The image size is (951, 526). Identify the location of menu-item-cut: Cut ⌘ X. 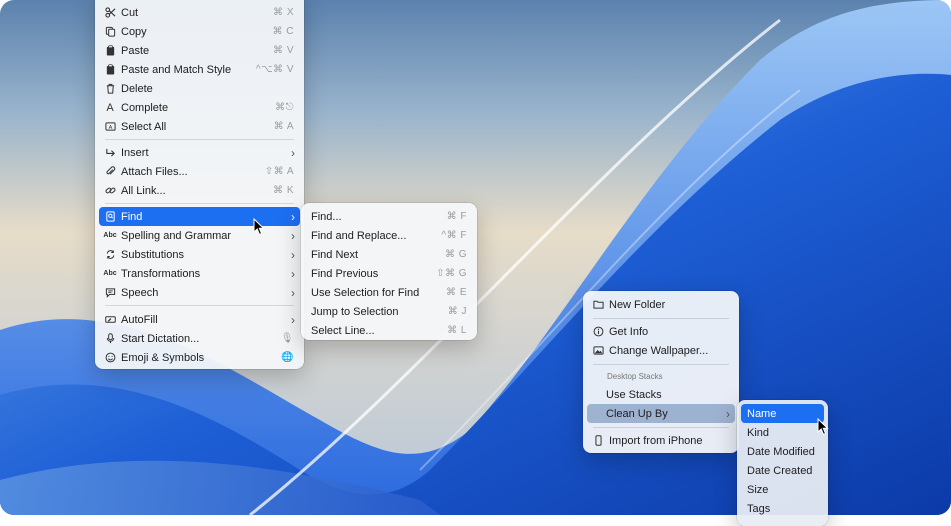
(199, 12).